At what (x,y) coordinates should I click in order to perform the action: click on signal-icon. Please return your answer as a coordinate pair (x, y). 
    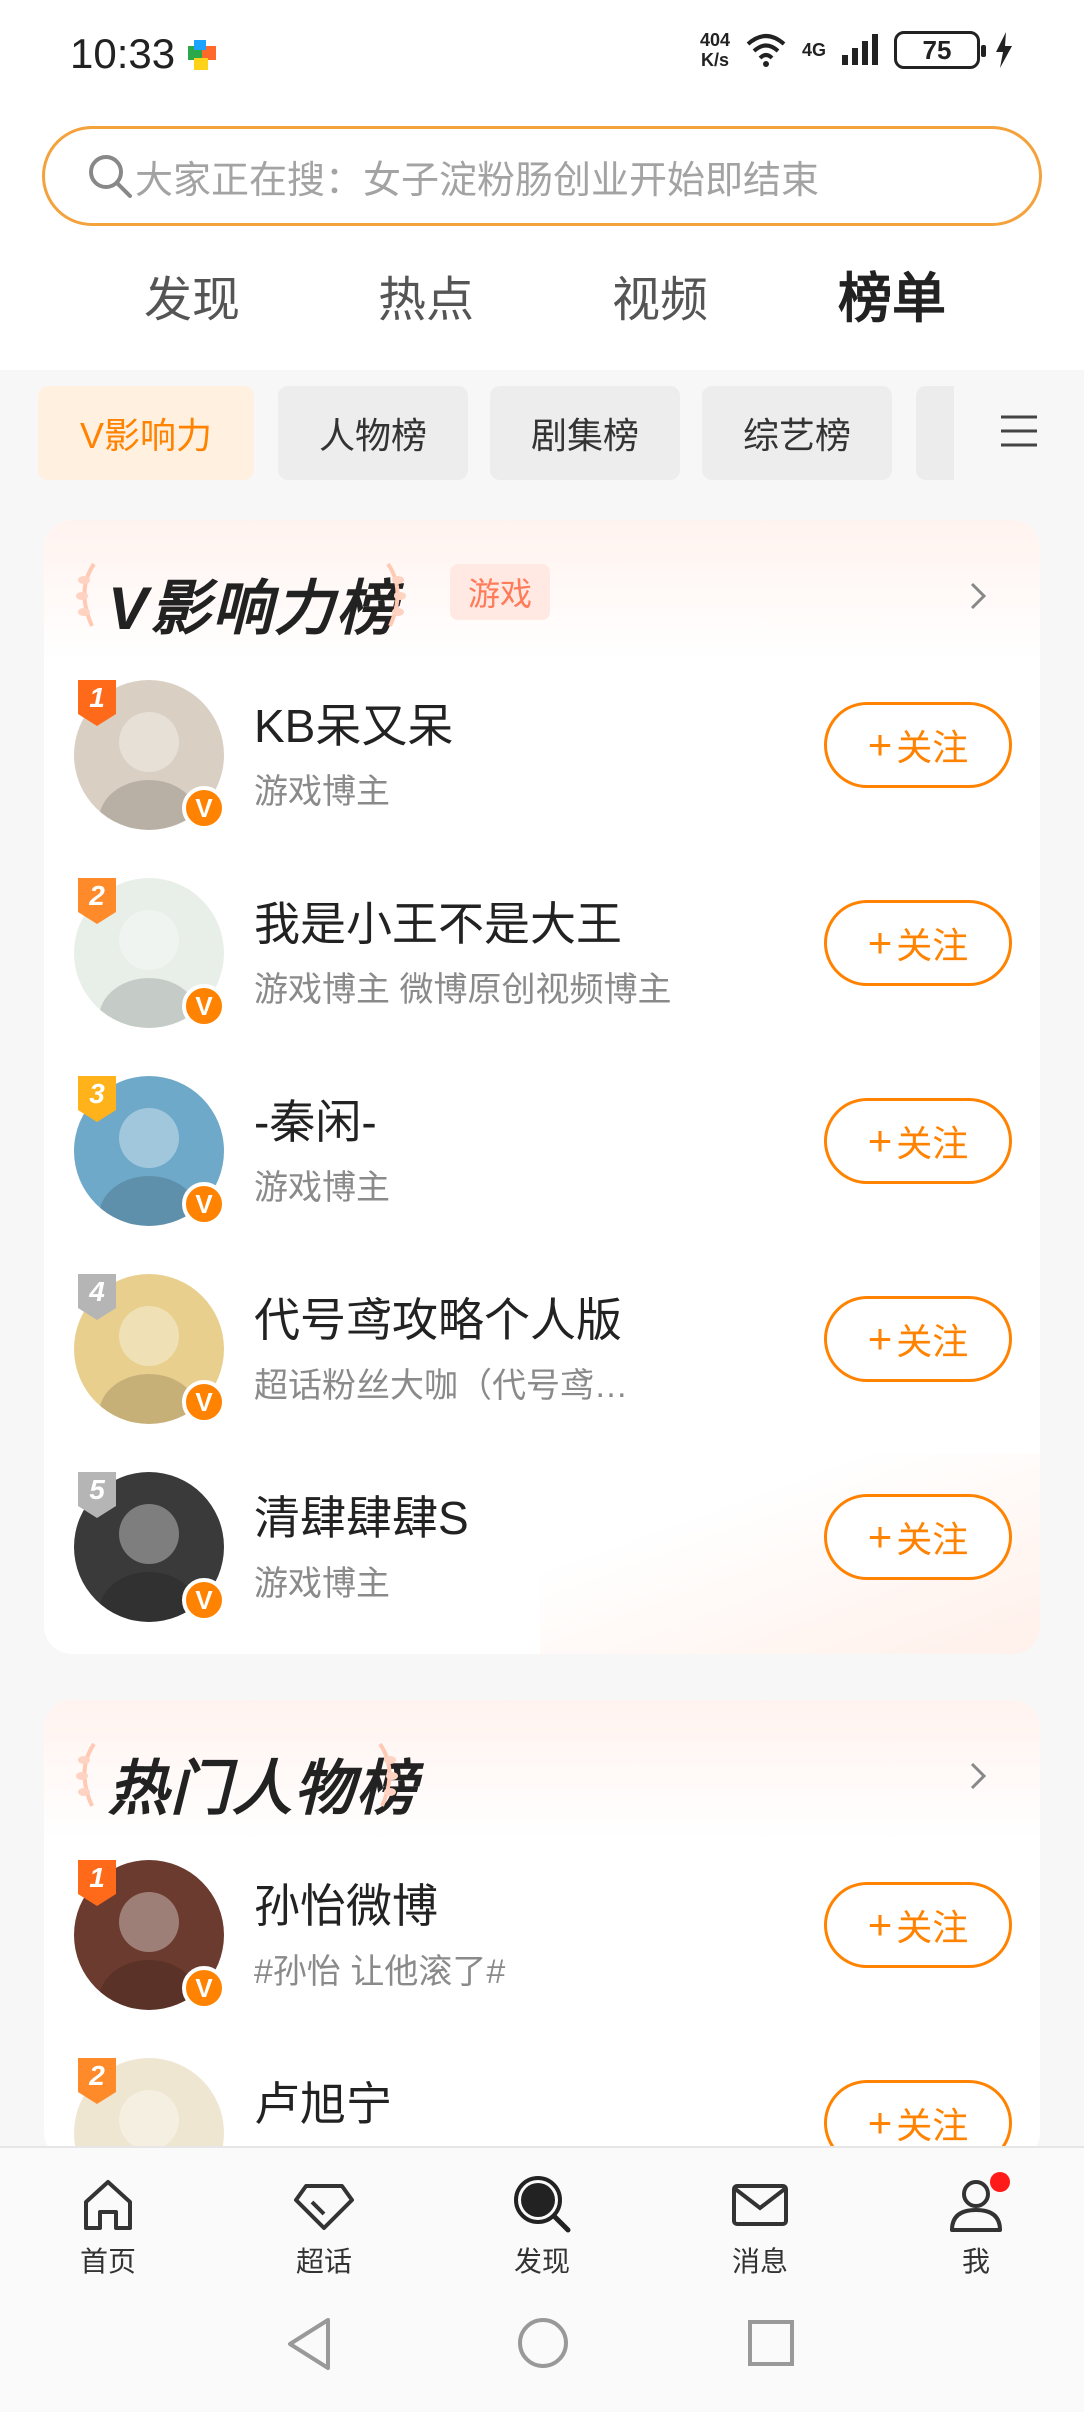
    Looking at the image, I should click on (860, 49).